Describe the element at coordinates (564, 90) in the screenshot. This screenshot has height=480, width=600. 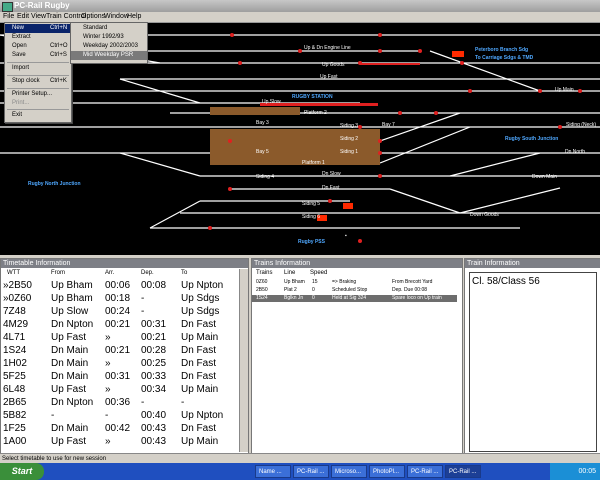
I see `label-up-main: Up Main` at that location.